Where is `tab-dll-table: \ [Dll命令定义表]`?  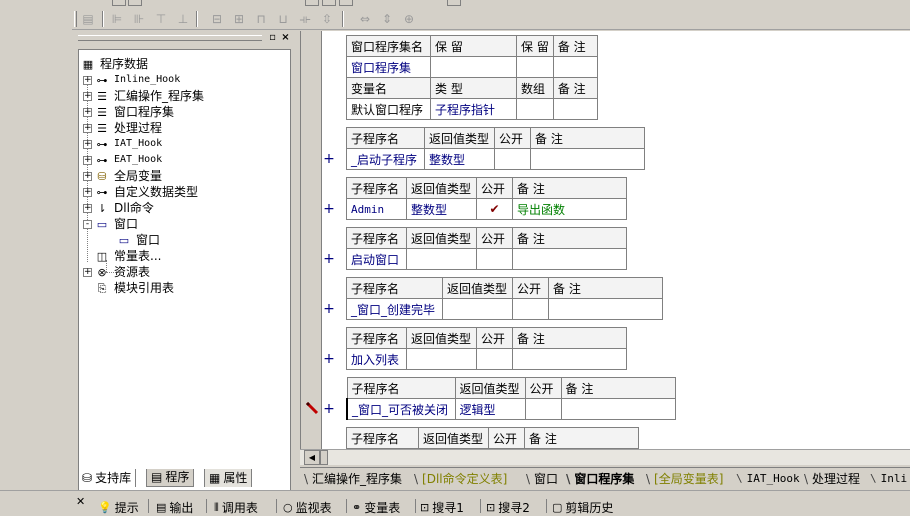 tab-dll-table: \ [Dll命令定义表] is located at coordinates (460, 479).